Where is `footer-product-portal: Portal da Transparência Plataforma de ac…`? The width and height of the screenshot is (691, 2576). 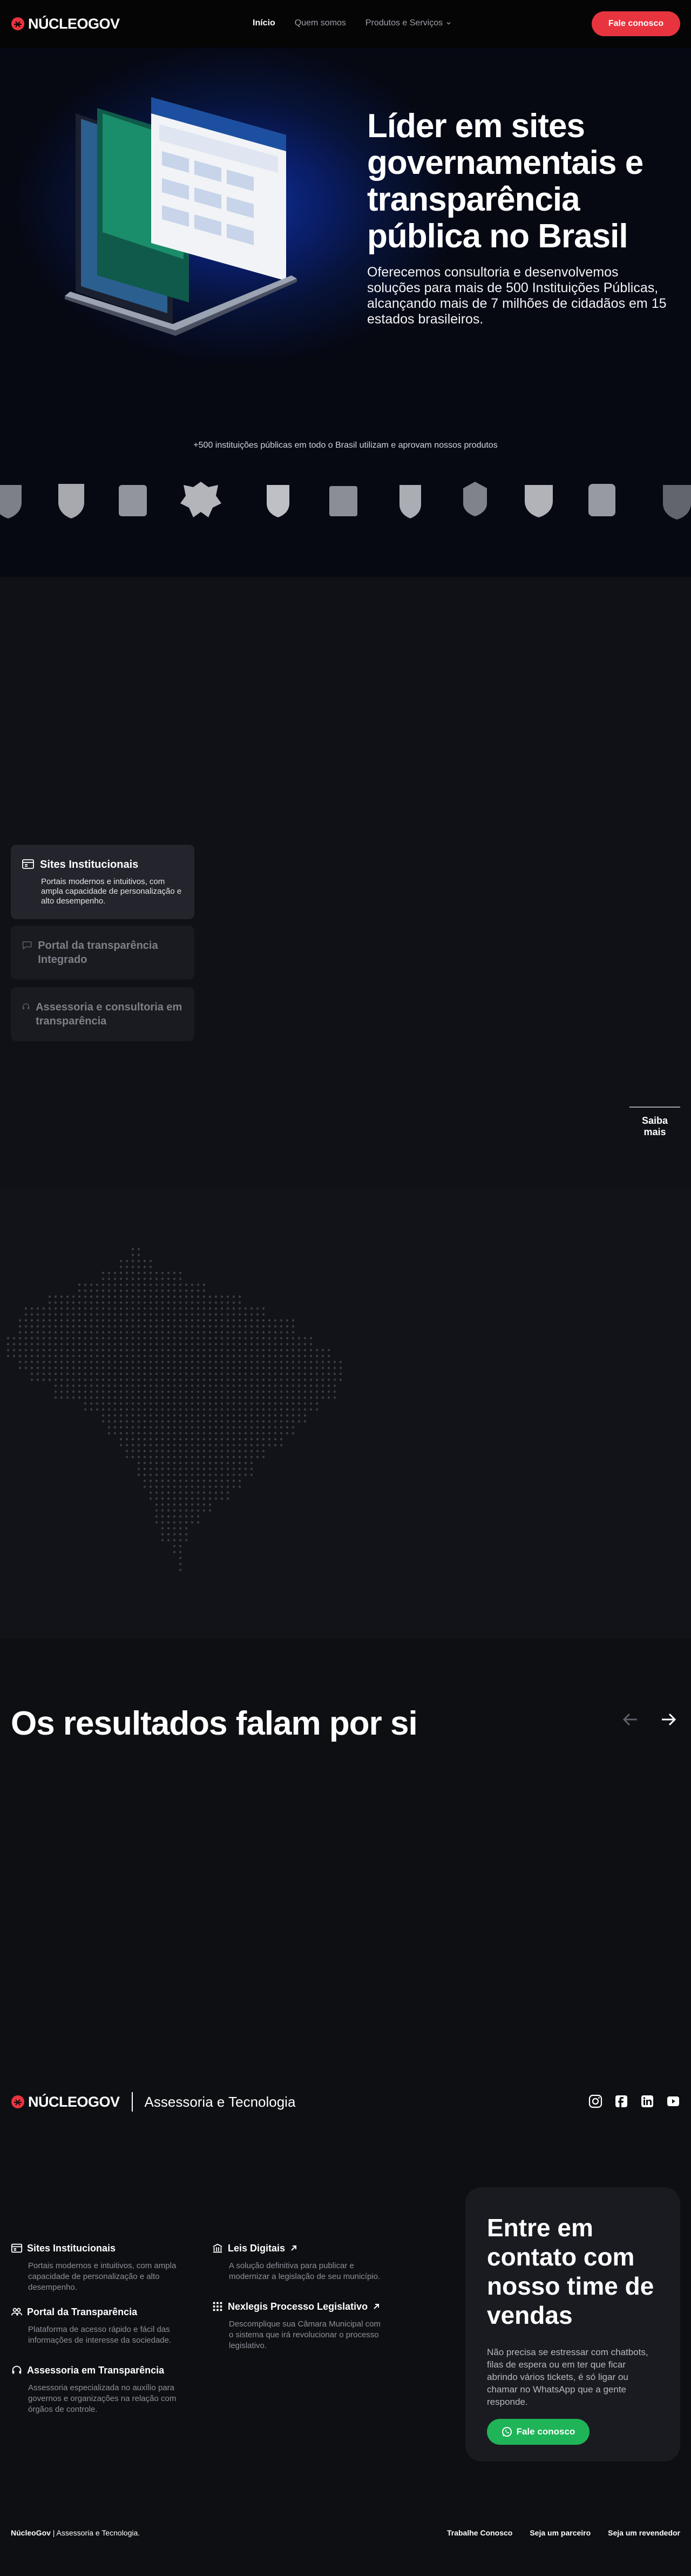
footer-product-portal: Portal da Transparência Plataforma de ac… is located at coordinates (97, 2326).